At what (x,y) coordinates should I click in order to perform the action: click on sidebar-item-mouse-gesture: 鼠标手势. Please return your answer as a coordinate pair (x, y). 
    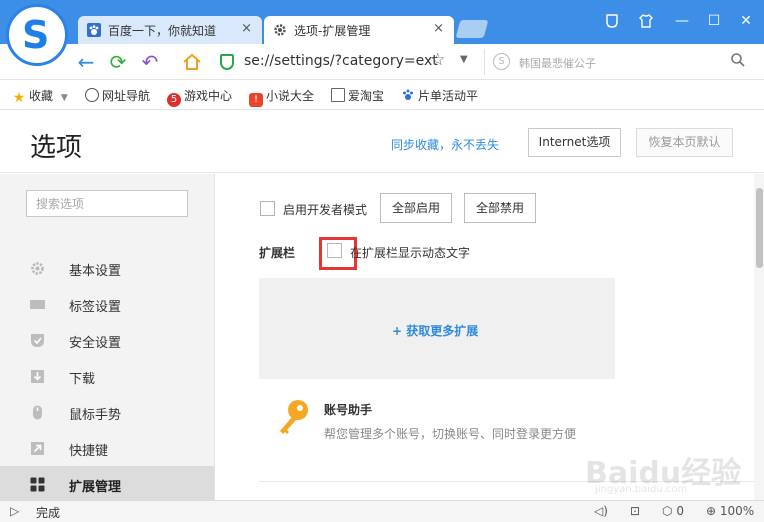
    Looking at the image, I should click on (107, 412).